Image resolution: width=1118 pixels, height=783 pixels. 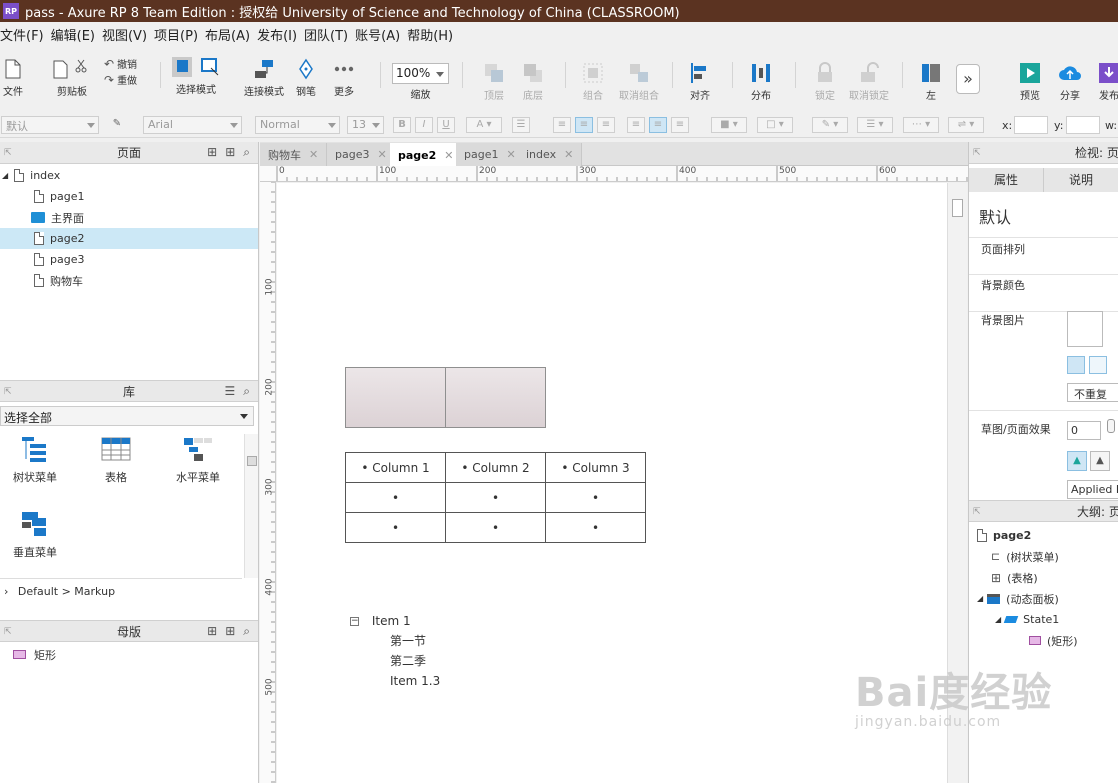 What do you see at coordinates (875, 125) in the screenshot?
I see `line-width-button: ☰ ▾` at bounding box center [875, 125].